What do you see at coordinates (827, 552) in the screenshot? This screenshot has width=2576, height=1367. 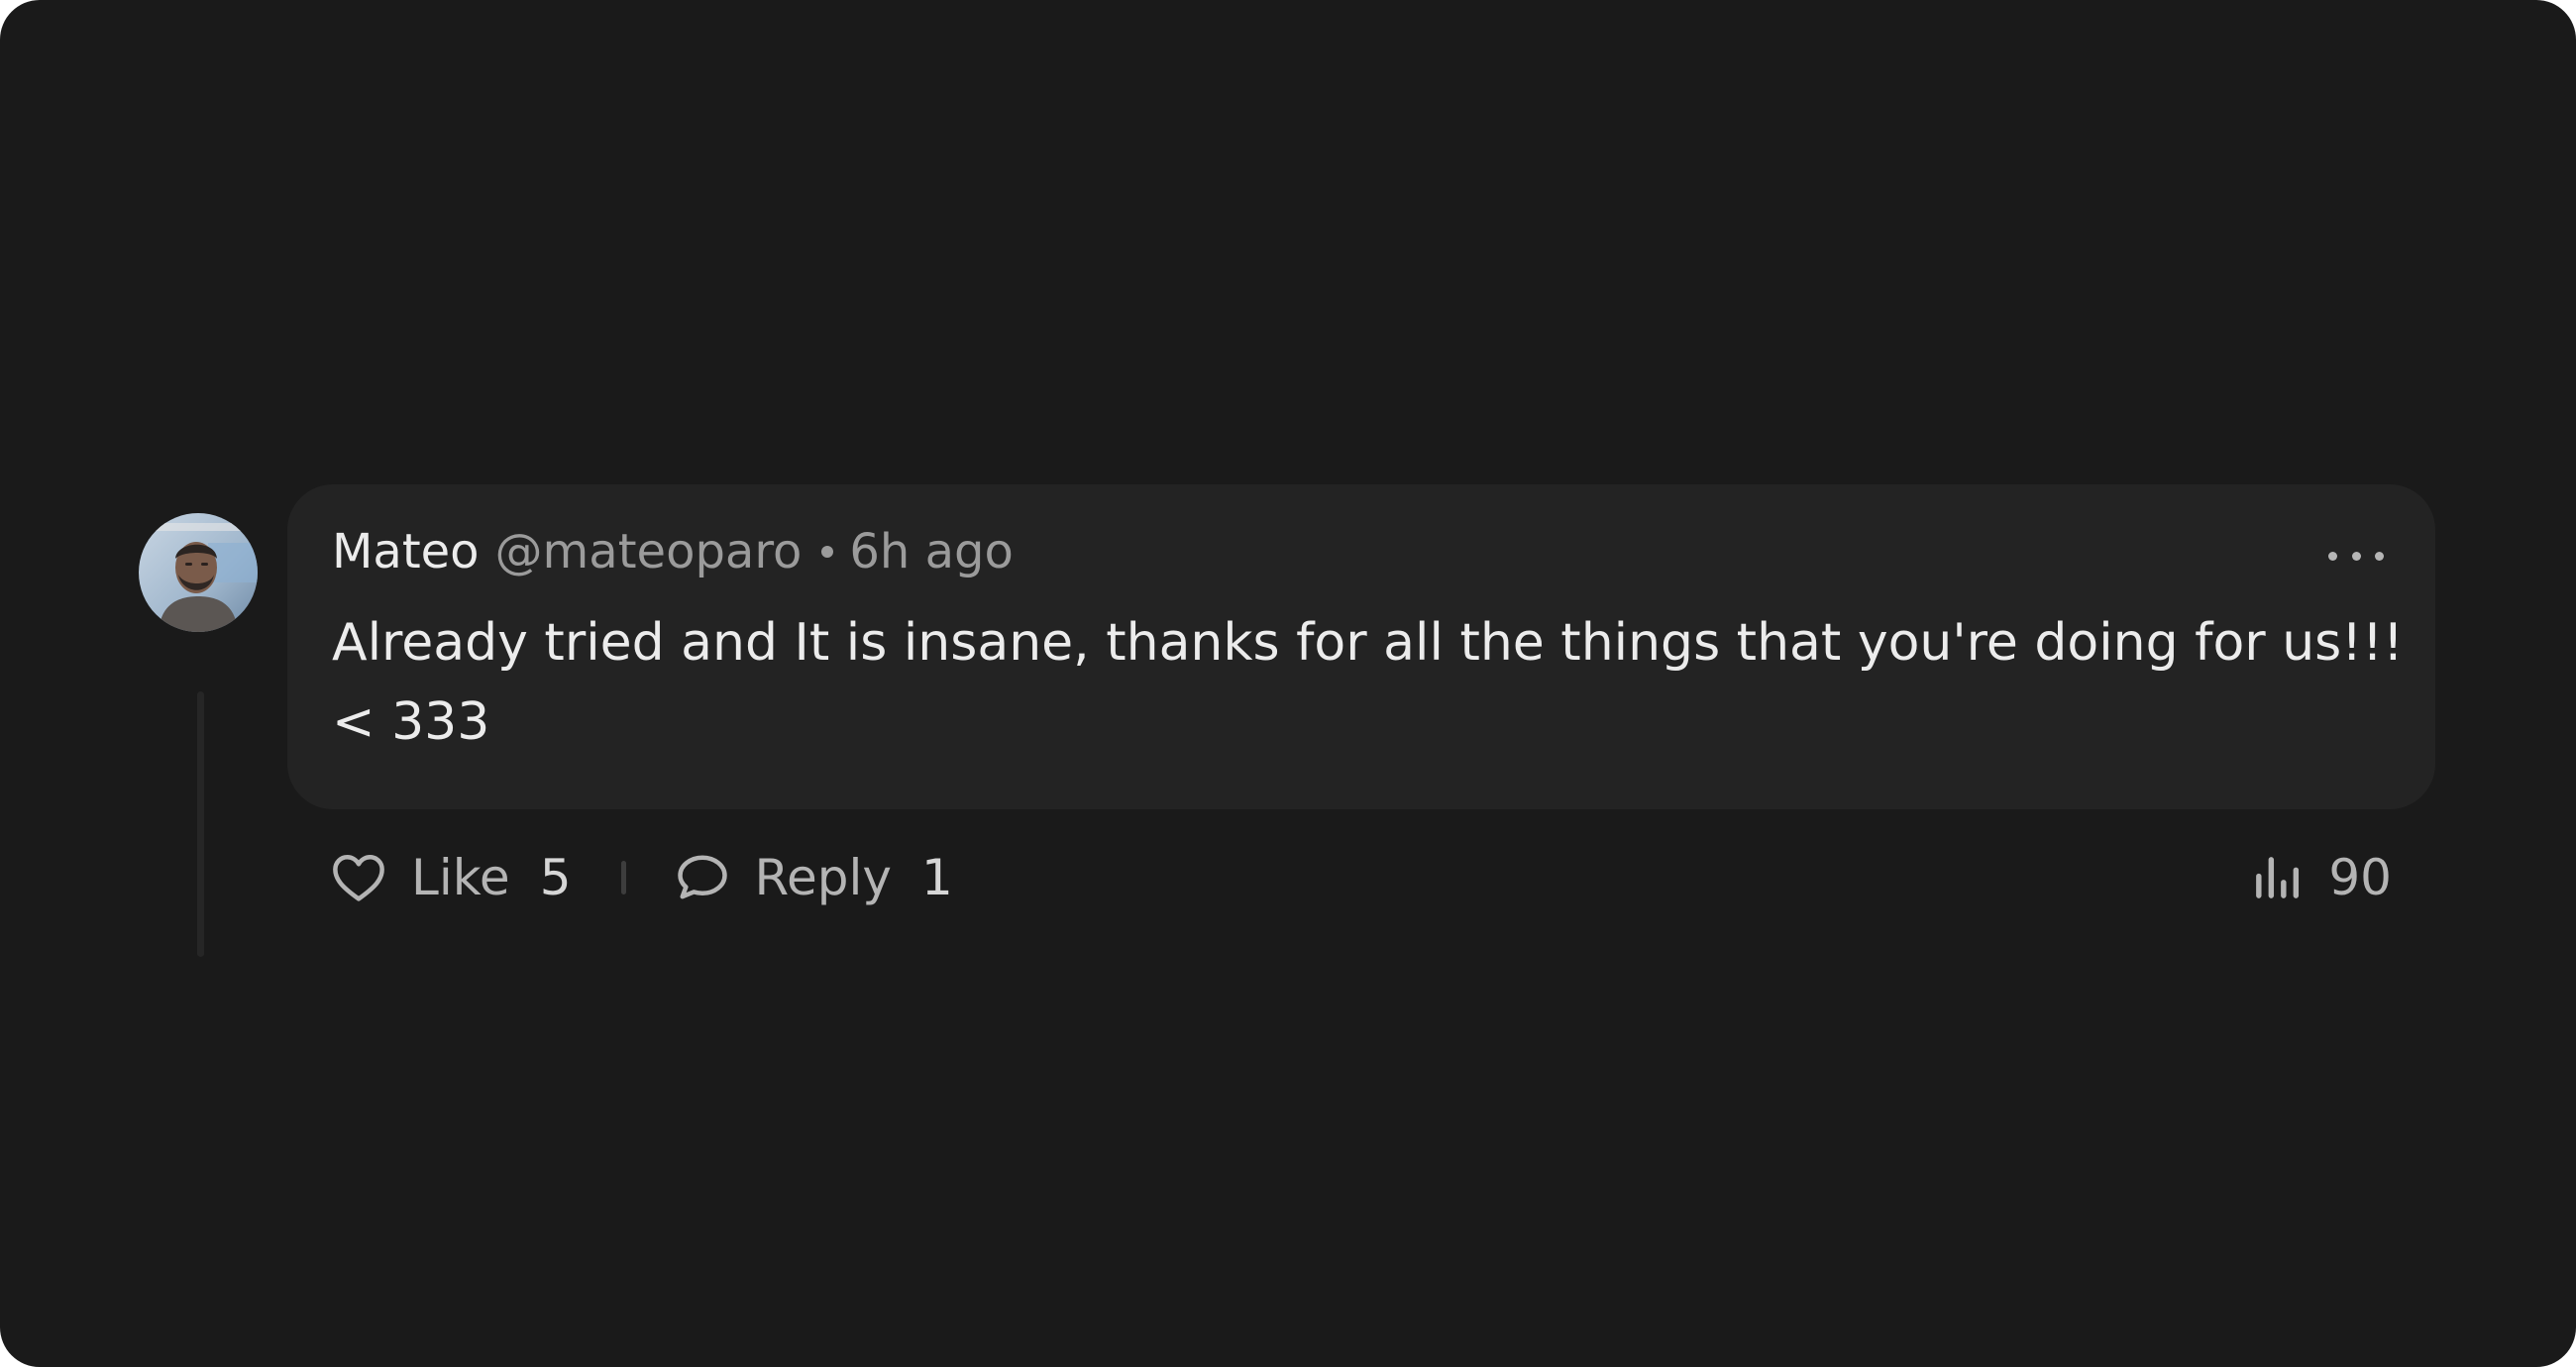 I see `separator-dot` at bounding box center [827, 552].